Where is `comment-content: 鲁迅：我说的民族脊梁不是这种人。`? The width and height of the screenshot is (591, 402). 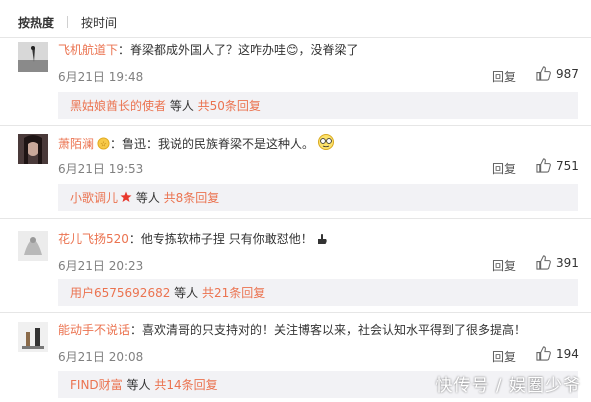
comment-content: 鲁迅：我说的民族脊梁不是这种人。 is located at coordinates (218, 144).